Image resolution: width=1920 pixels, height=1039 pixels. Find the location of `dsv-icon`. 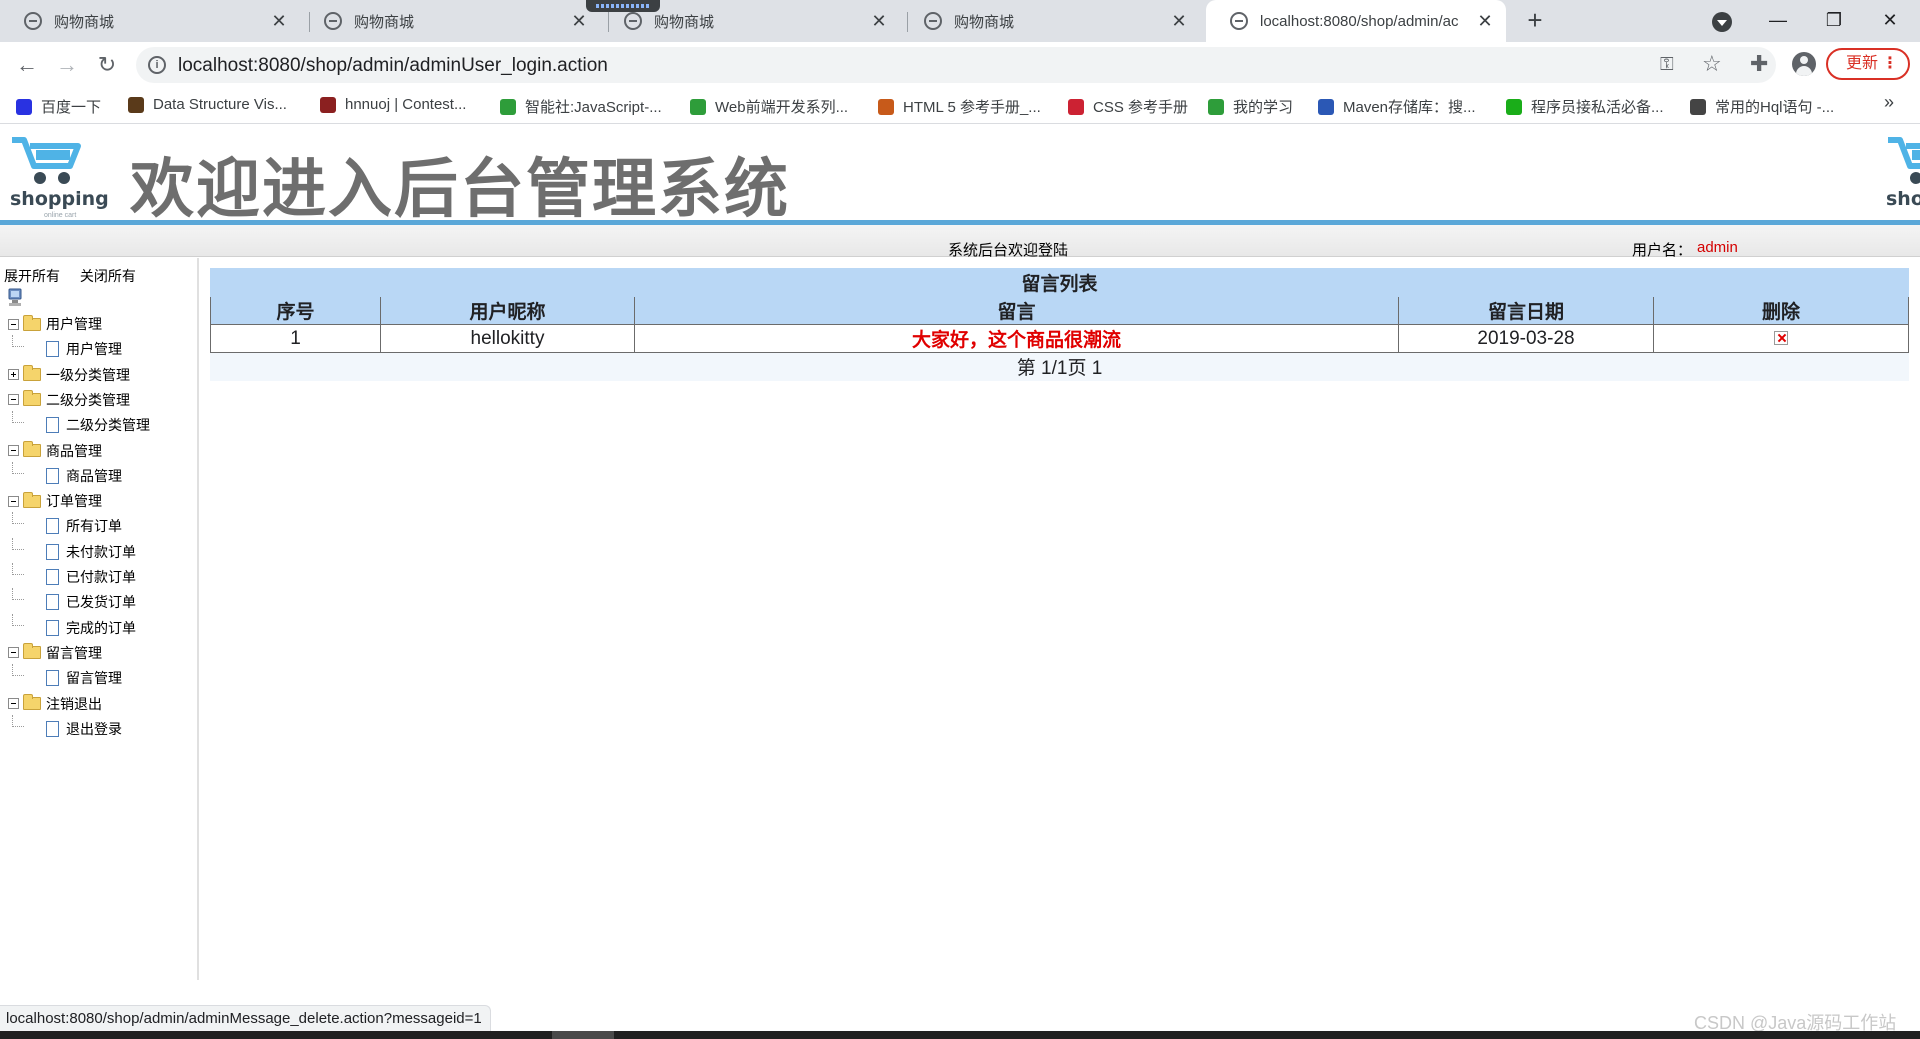

dsv-icon is located at coordinates (136, 104).